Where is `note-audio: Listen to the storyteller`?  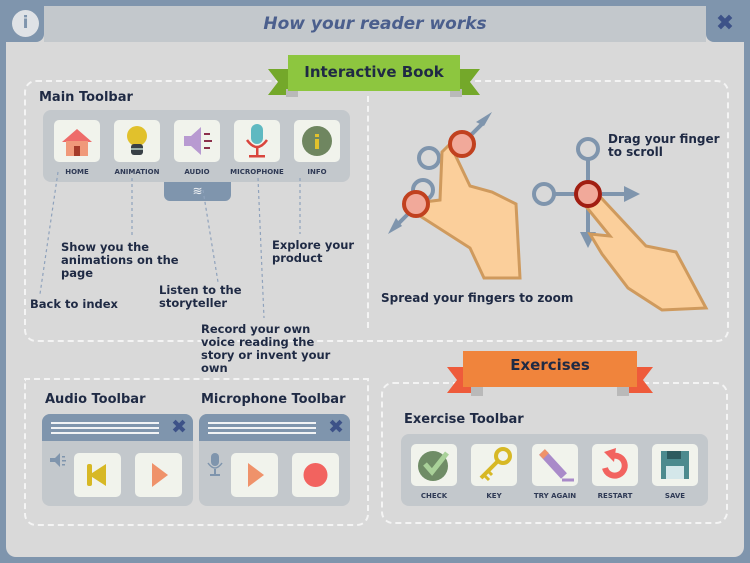 note-audio: Listen to the storyteller is located at coordinates (200, 296).